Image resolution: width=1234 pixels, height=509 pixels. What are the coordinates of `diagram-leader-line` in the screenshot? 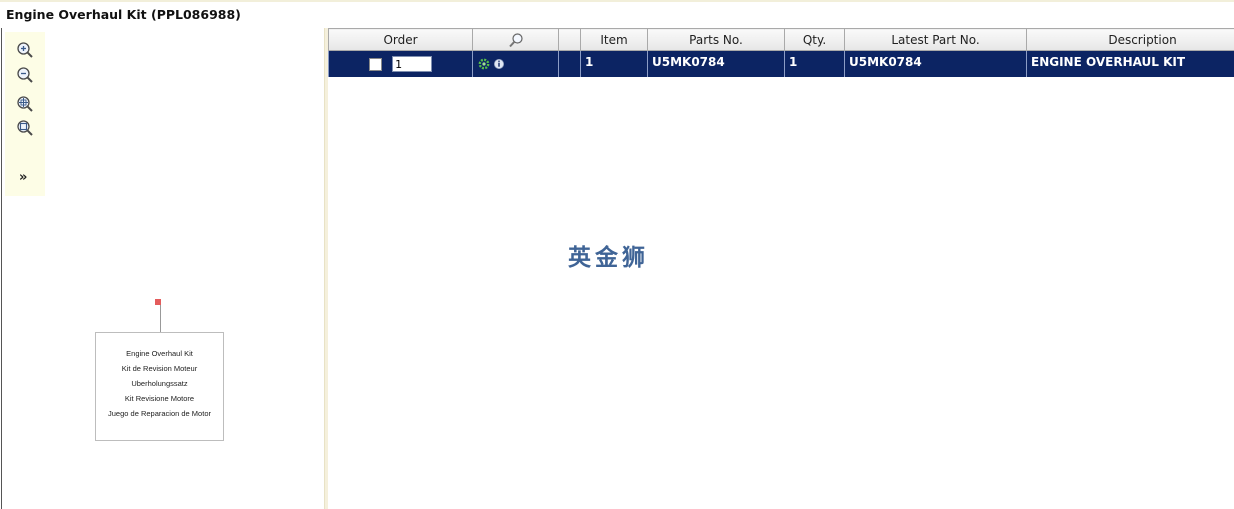 It's located at (160, 318).